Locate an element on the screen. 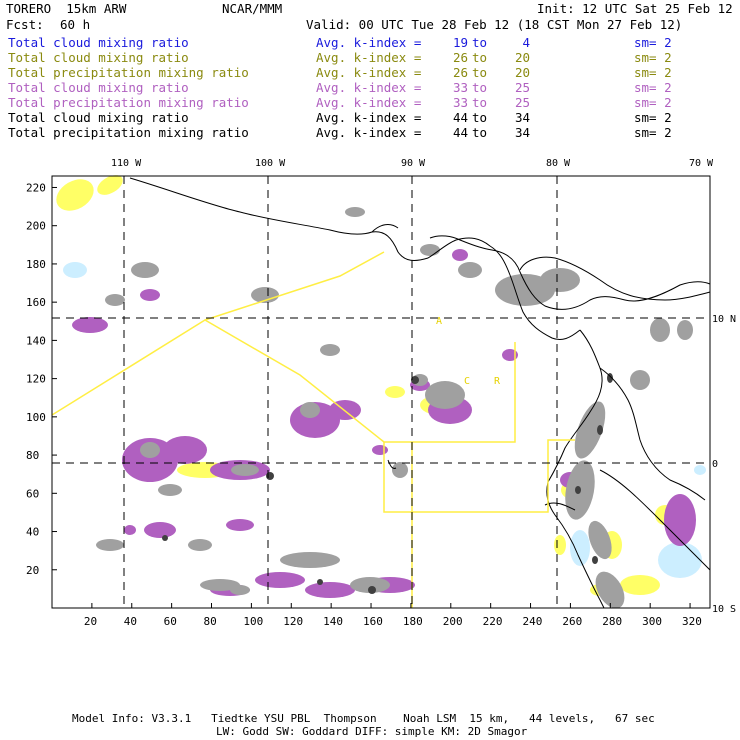 This screenshot has height=740, width=740. lon-label-90w: 90 W is located at coordinates (413, 163).